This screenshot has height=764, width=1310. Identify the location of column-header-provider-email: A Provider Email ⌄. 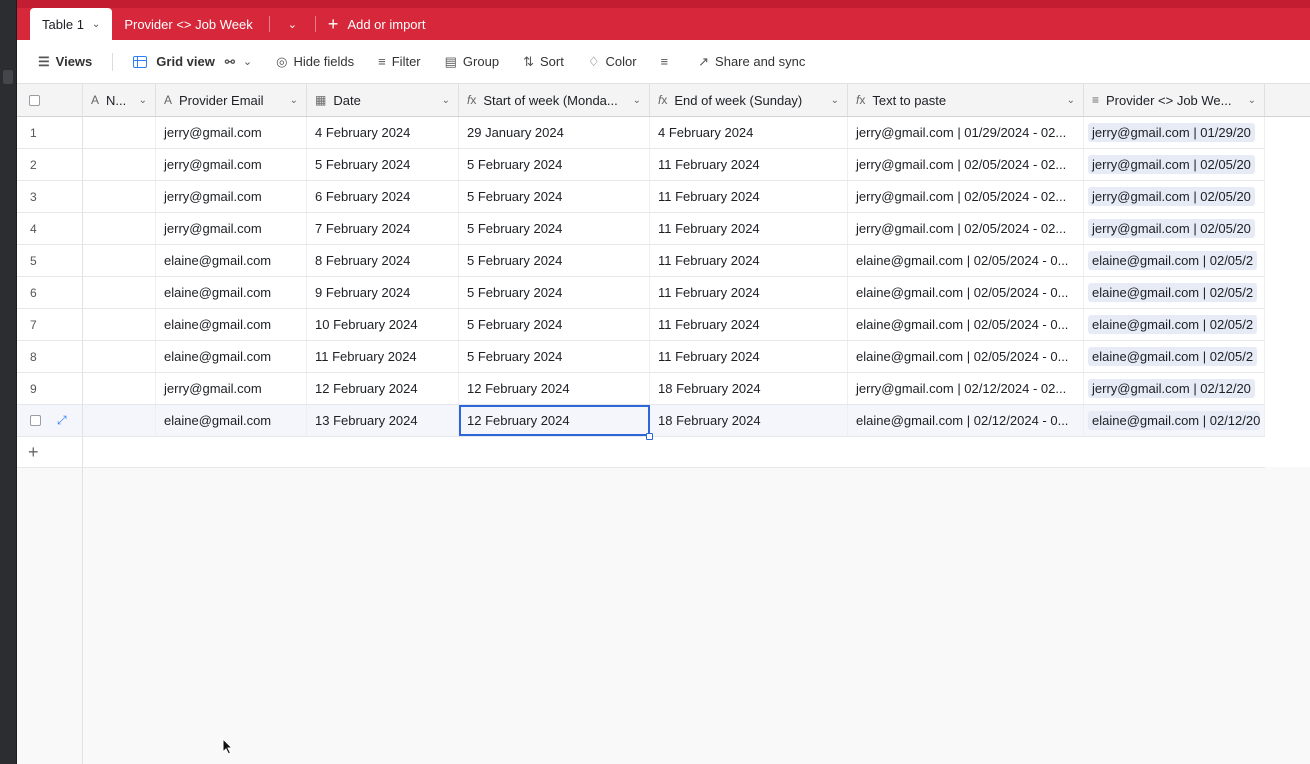
(231, 100).